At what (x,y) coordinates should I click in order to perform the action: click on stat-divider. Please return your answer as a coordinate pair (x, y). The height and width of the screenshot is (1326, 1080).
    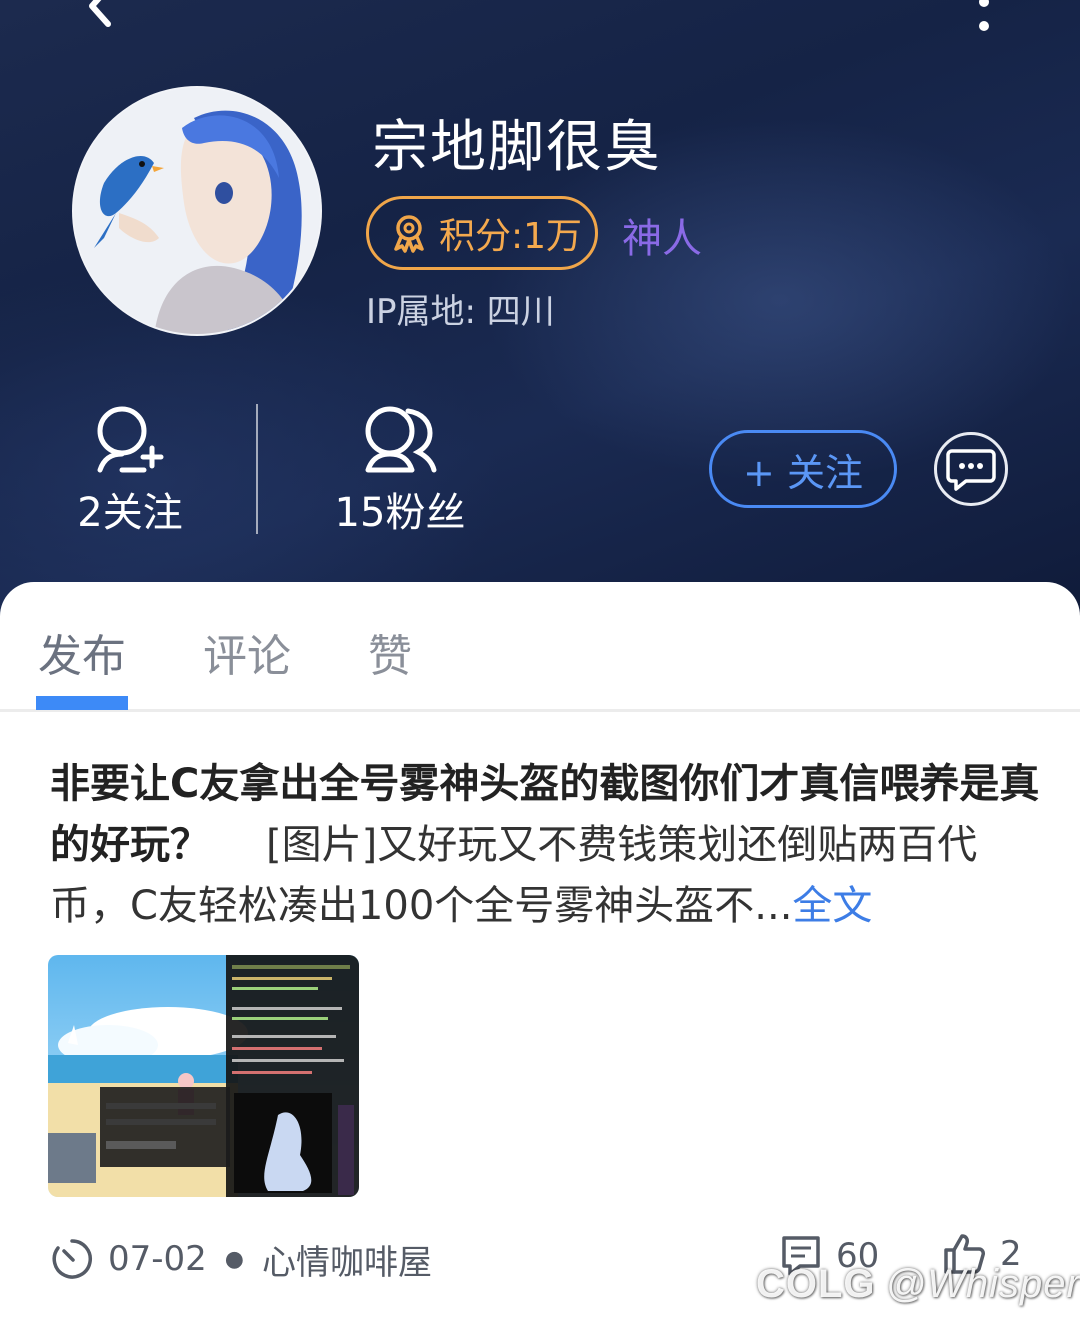
    Looking at the image, I should click on (257, 469).